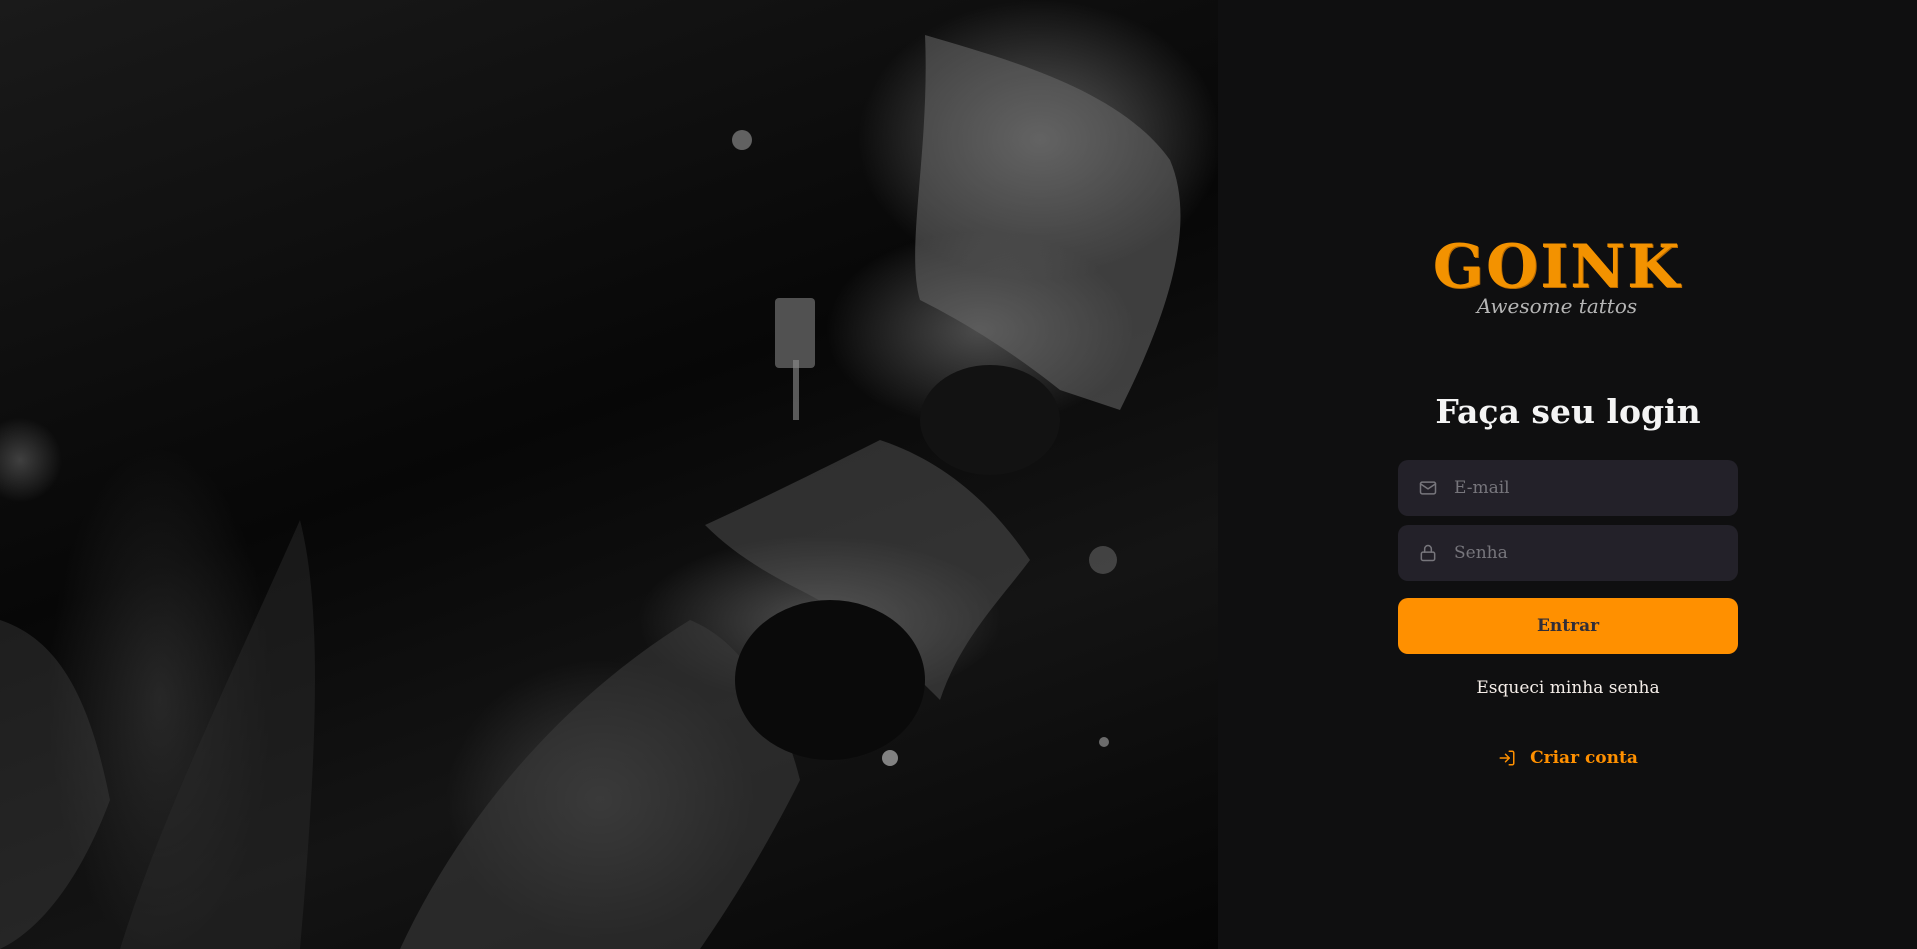  I want to click on log-in-icon, so click(1507, 758).